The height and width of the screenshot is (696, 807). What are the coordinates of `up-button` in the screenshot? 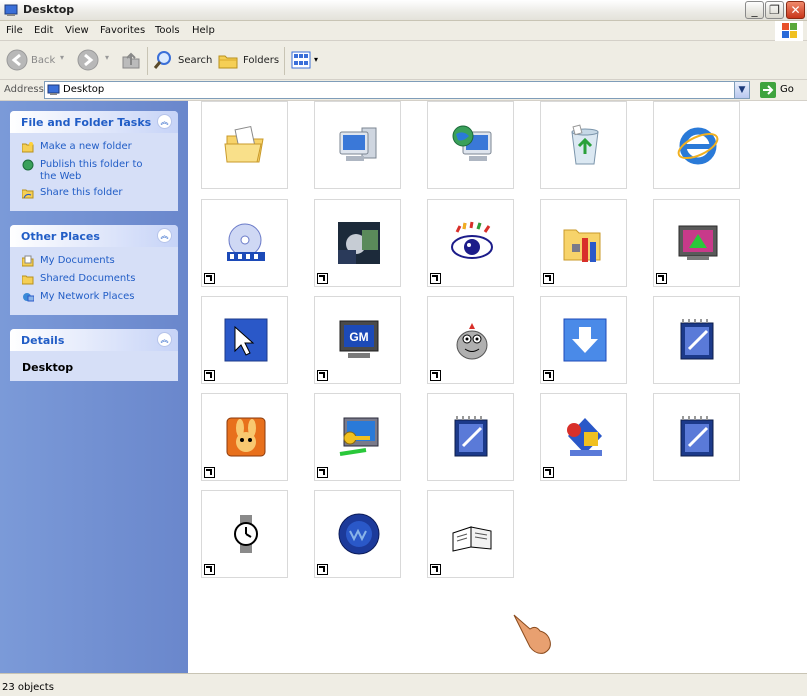 It's located at (131, 61).